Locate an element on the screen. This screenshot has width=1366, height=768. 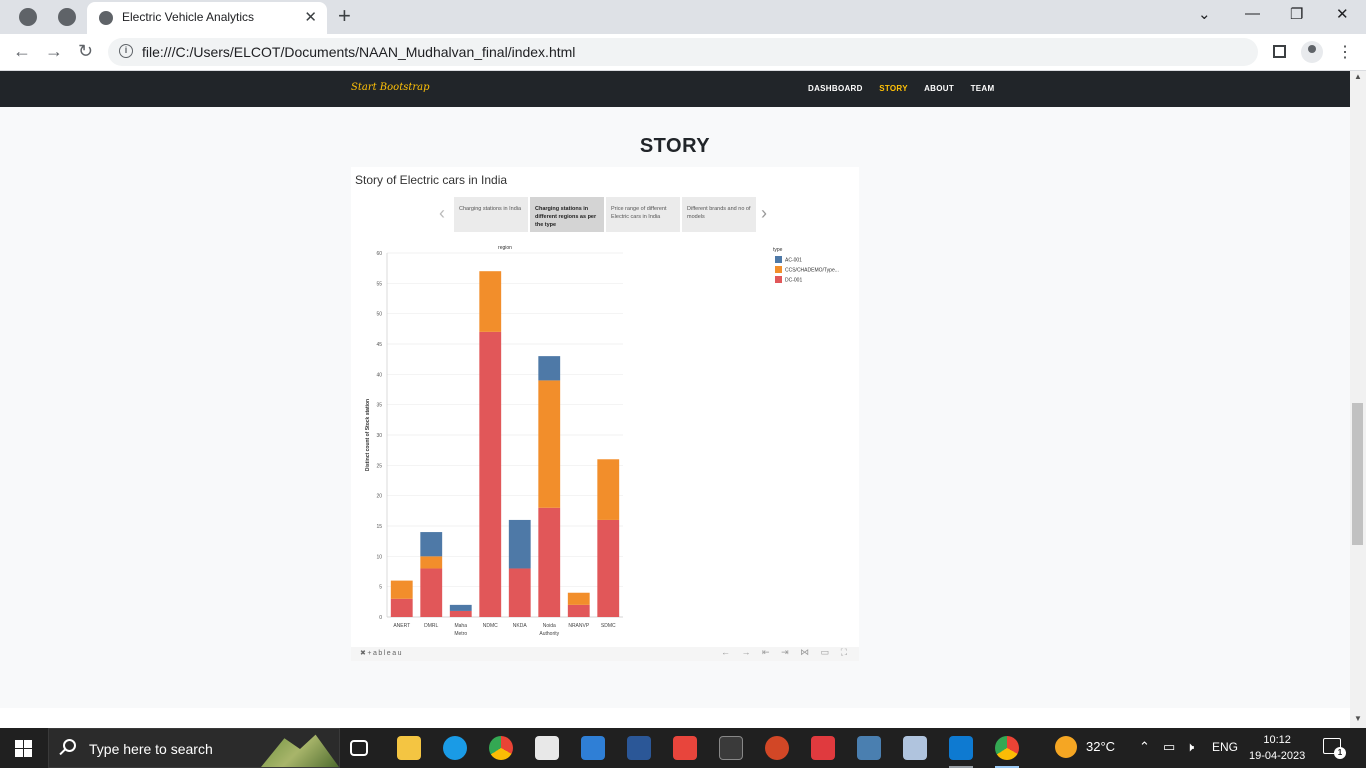
chevron-up-icon: ⌃ is located at coordinates (1144, 747).